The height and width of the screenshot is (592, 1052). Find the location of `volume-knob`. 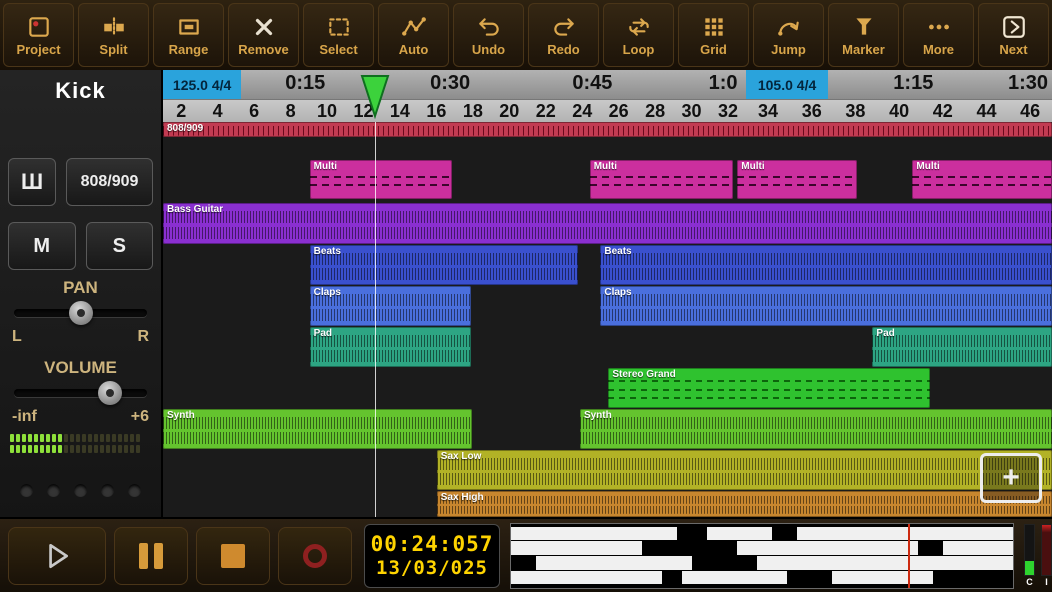

volume-knob is located at coordinates (109, 393).